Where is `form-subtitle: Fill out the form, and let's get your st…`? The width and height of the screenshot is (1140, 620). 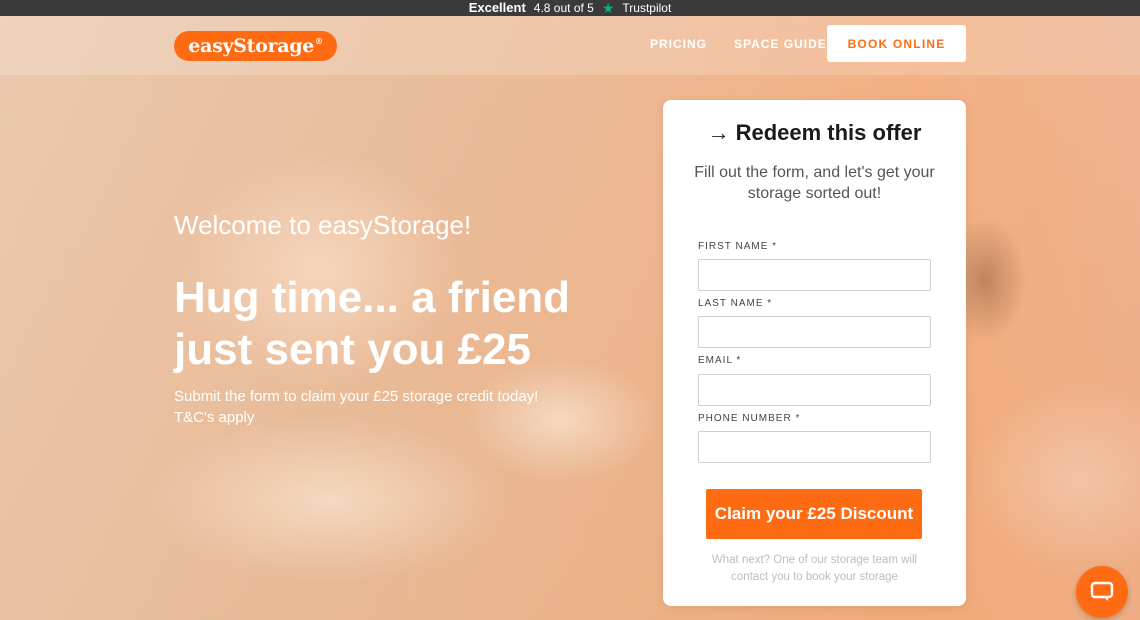 form-subtitle: Fill out the form, and let's get your st… is located at coordinates (814, 183).